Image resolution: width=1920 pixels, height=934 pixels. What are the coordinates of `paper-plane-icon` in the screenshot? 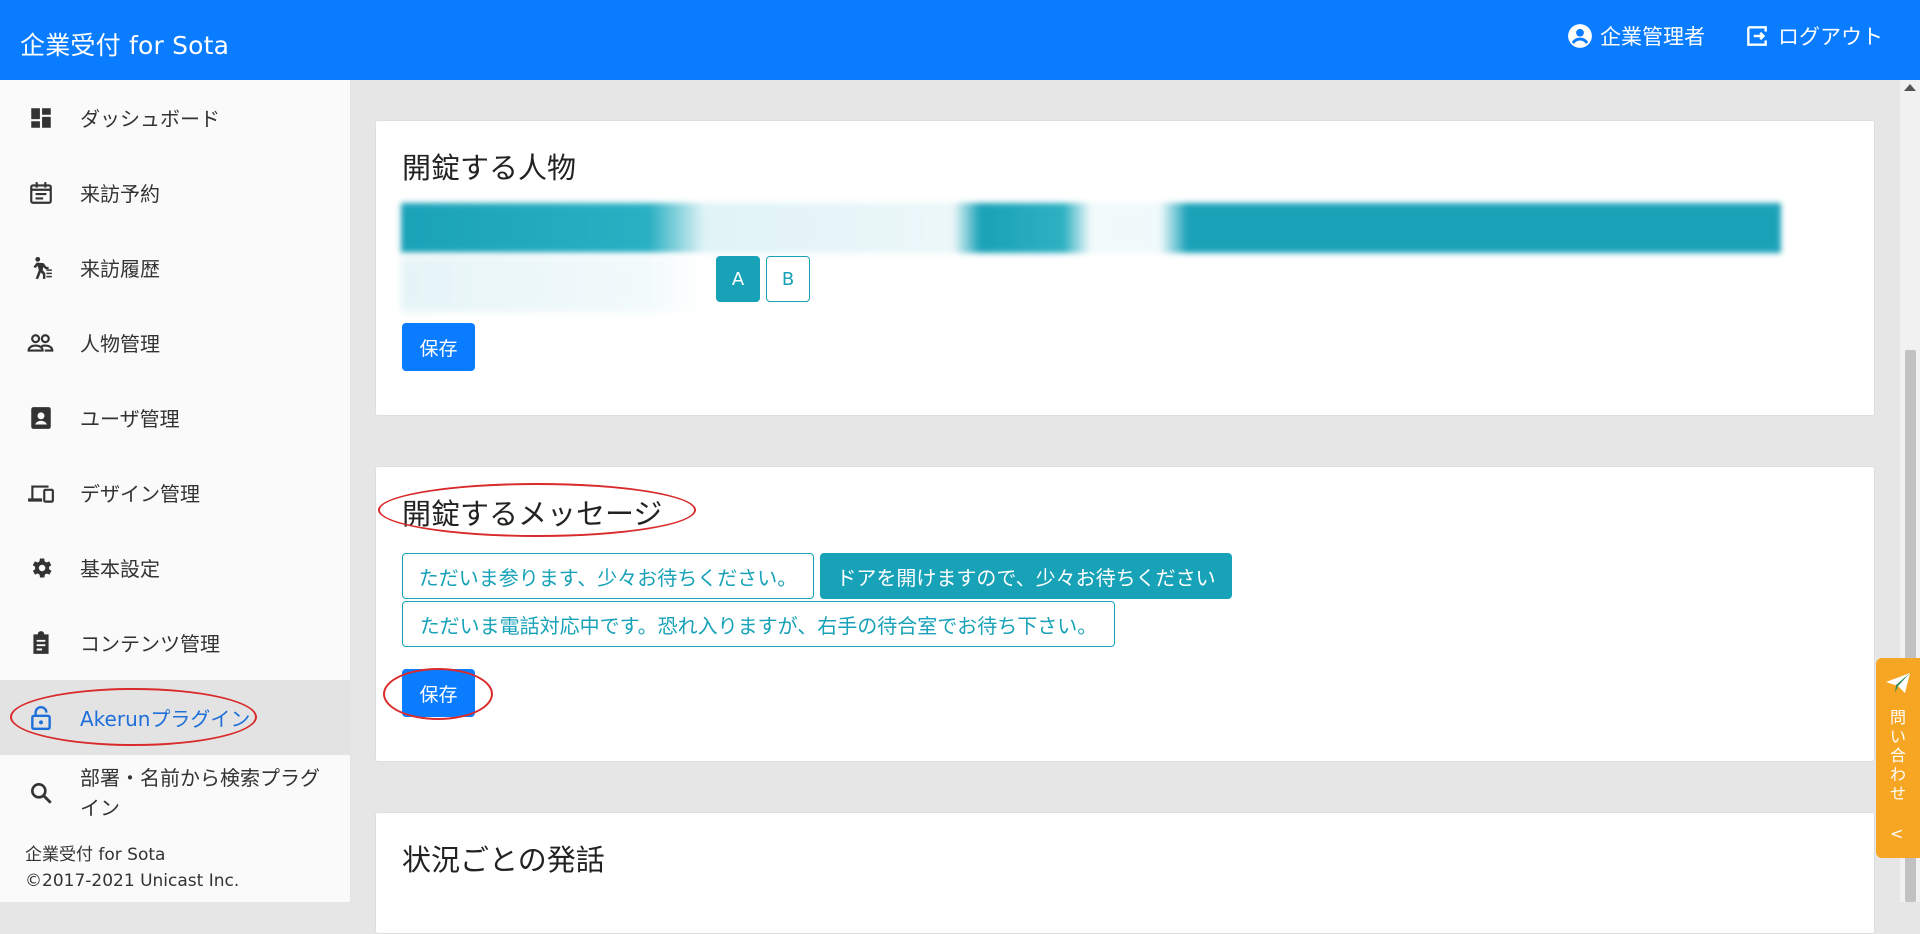 It's located at (1898, 683).